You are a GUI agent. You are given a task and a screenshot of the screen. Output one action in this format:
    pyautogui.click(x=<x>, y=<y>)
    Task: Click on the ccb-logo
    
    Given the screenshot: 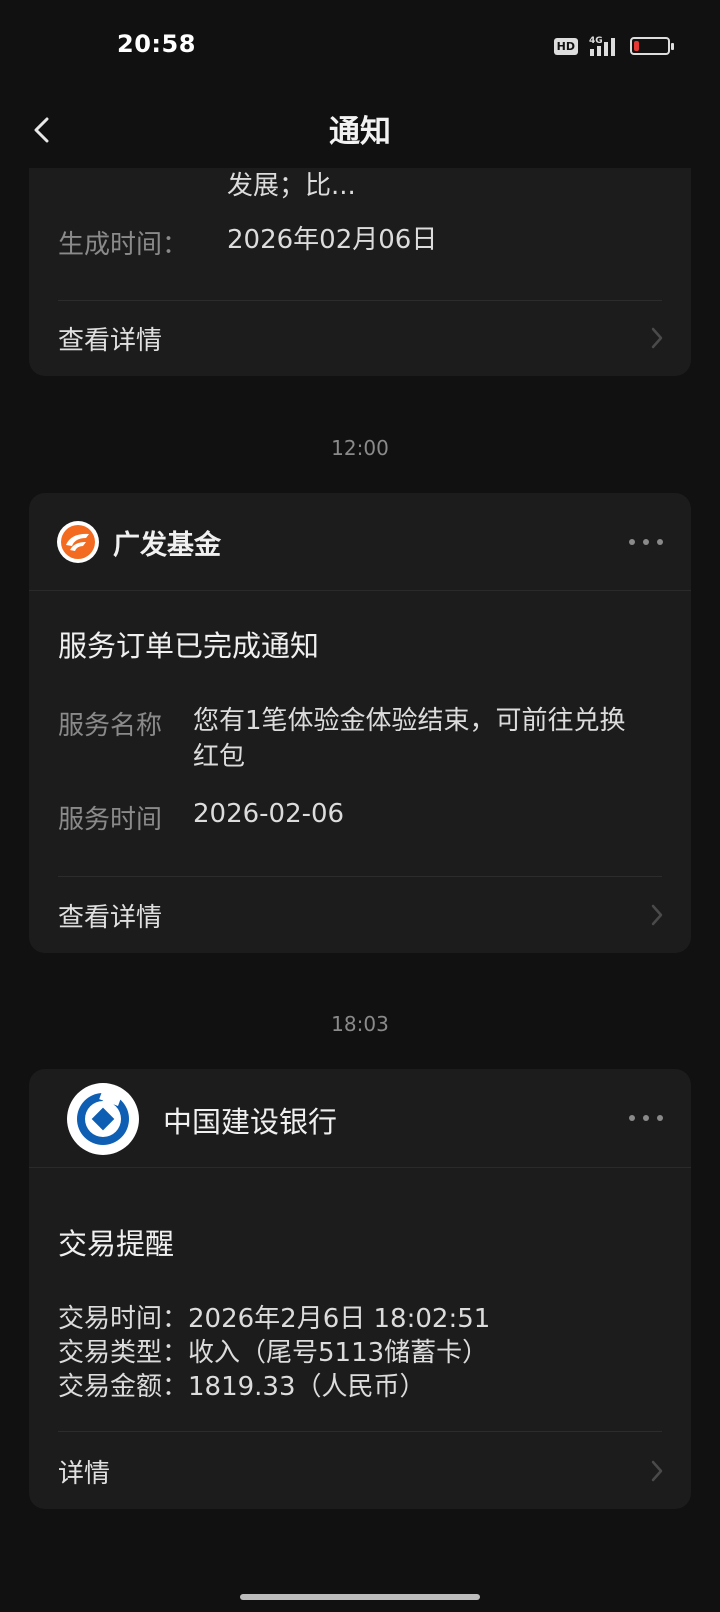 What is the action you would take?
    pyautogui.click(x=103, y=1119)
    